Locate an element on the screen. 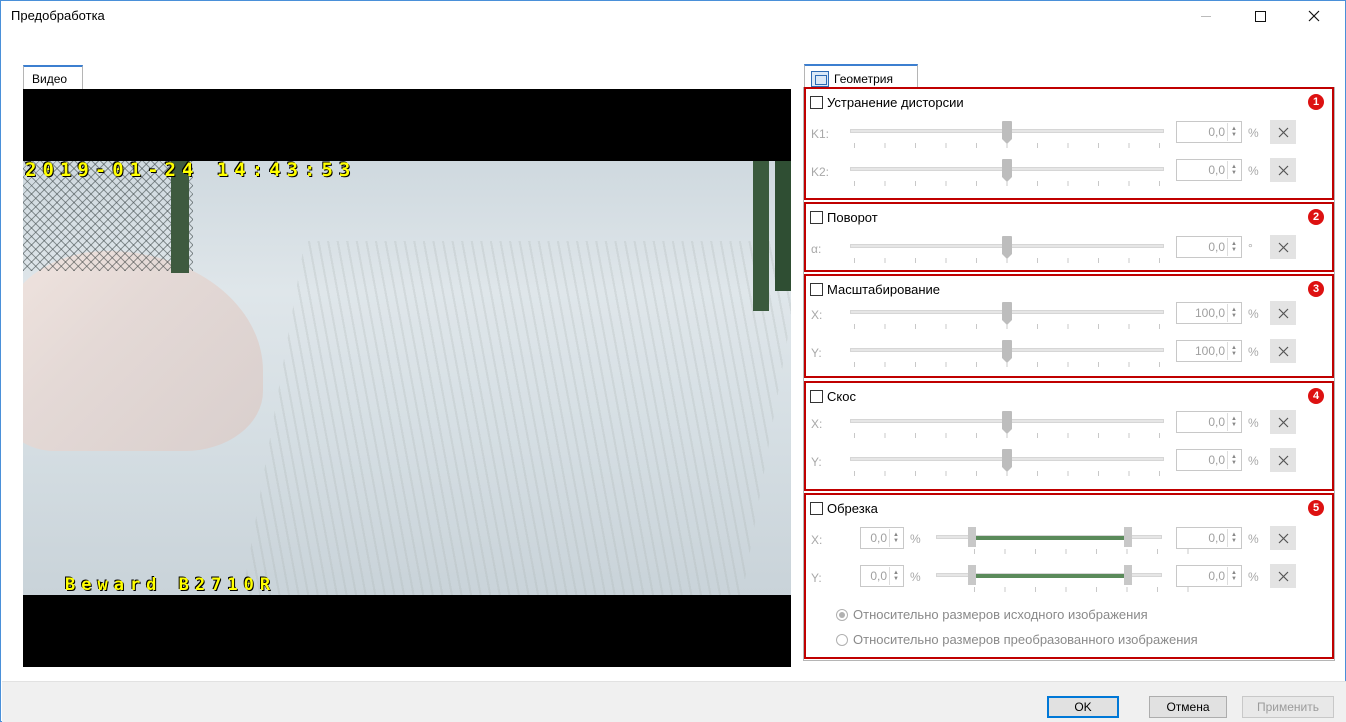  k1-slider is located at coordinates (1007, 135).